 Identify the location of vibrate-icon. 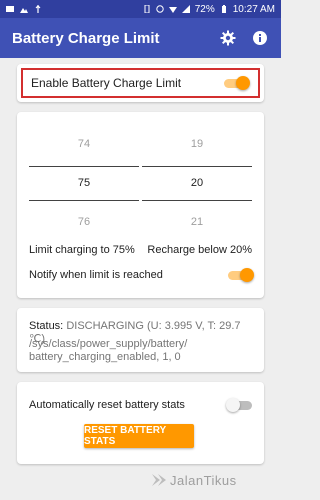
(147, 9).